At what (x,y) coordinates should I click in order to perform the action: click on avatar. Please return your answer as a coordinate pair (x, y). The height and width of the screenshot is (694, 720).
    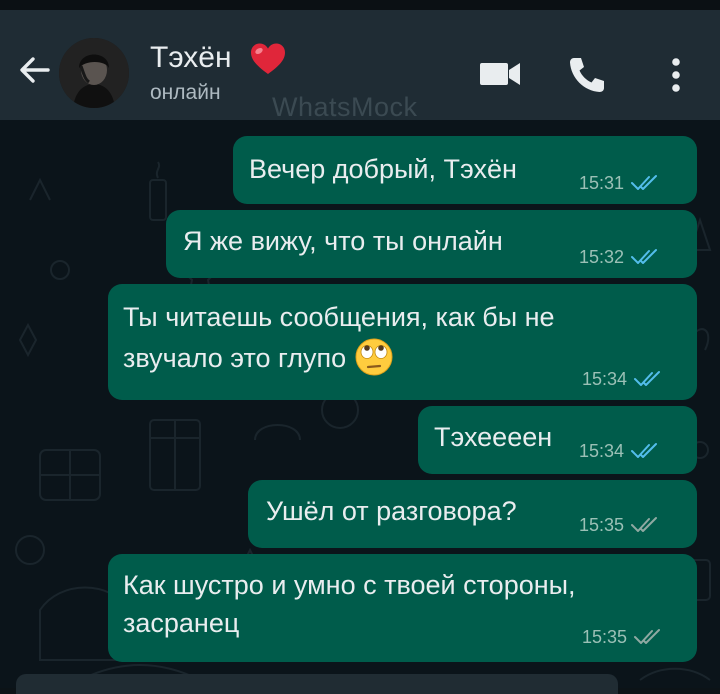
    Looking at the image, I should click on (94, 73).